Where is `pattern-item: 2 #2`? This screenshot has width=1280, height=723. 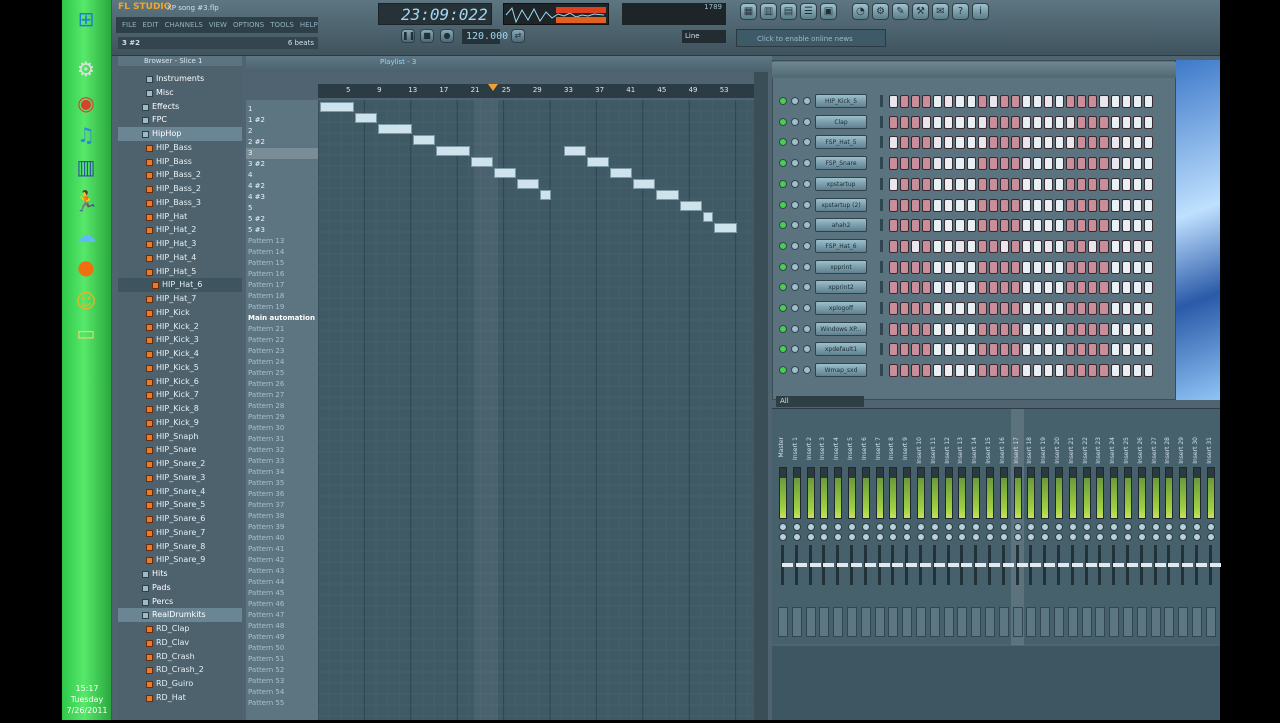
pattern-item: 2 #2 is located at coordinates (256, 142).